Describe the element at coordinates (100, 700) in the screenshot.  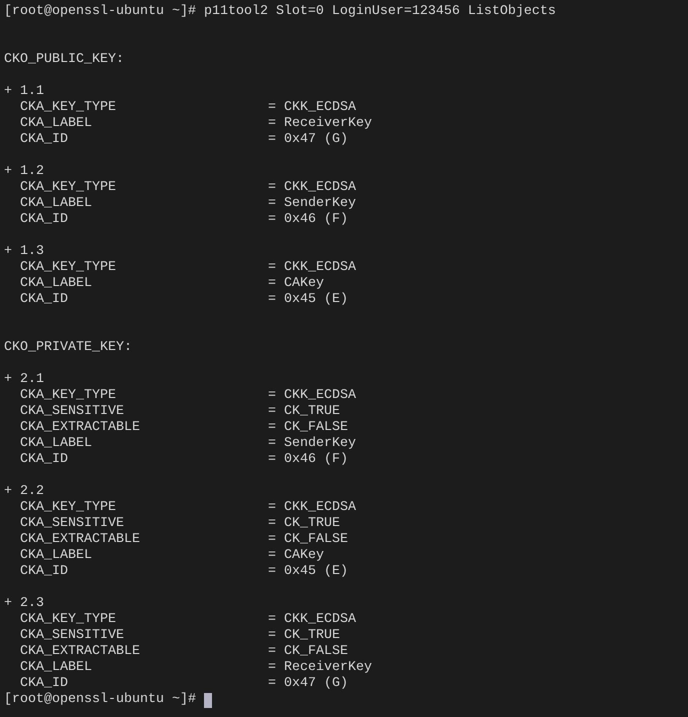
I see `shell-prompt: [root@openssl-ubuntu ~]#` at that location.